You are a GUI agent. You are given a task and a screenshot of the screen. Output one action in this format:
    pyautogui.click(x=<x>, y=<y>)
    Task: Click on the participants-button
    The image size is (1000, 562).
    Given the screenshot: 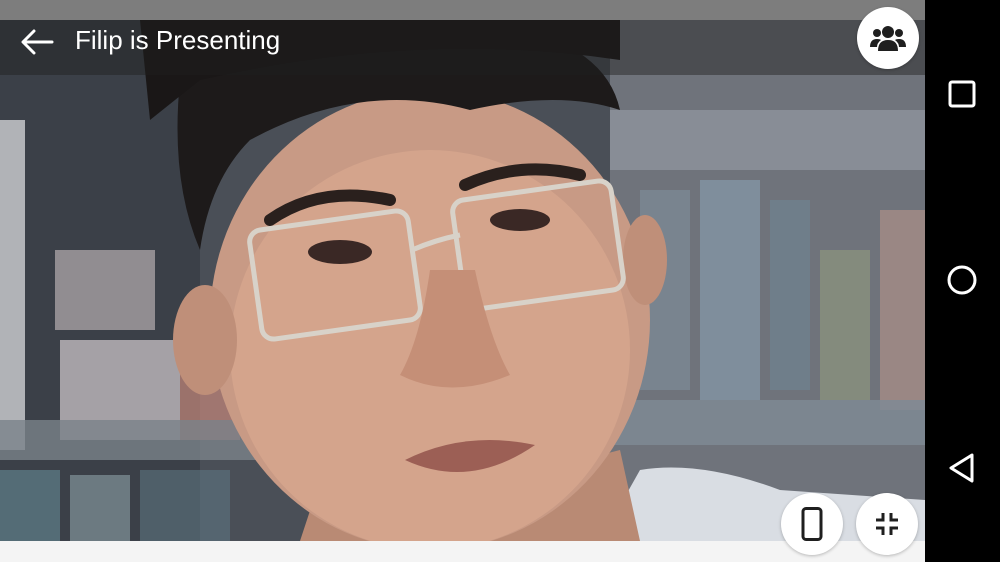 What is the action you would take?
    pyautogui.click(x=888, y=38)
    